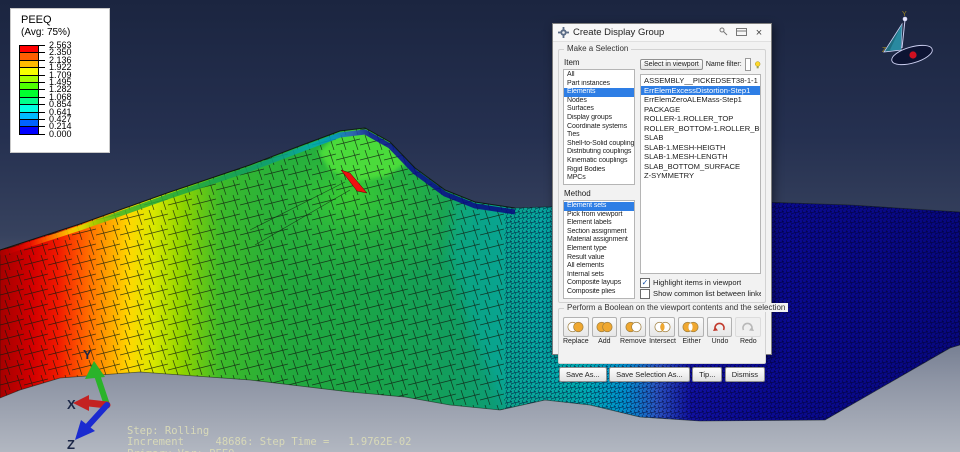 The image size is (960, 452). I want to click on close-icon: ×, so click(759, 33).